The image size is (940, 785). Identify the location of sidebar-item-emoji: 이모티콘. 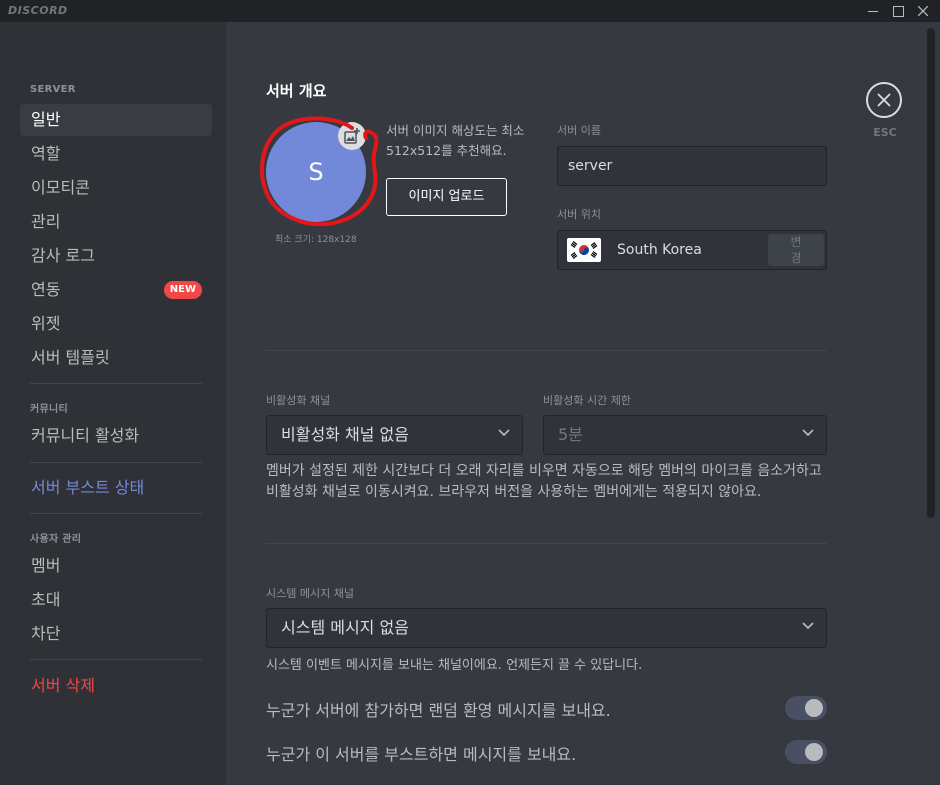
(116, 188).